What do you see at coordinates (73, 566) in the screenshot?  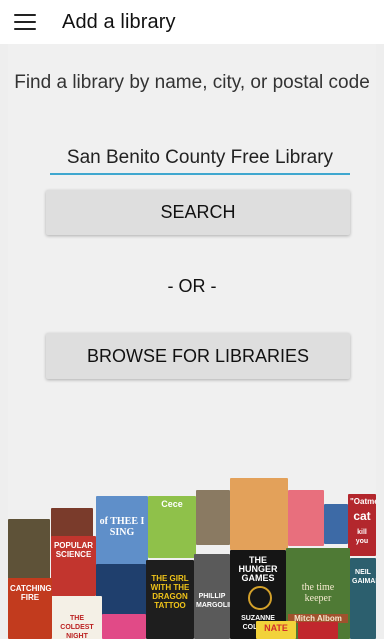 I see `book-cover: POPULAR SCIENCE` at bounding box center [73, 566].